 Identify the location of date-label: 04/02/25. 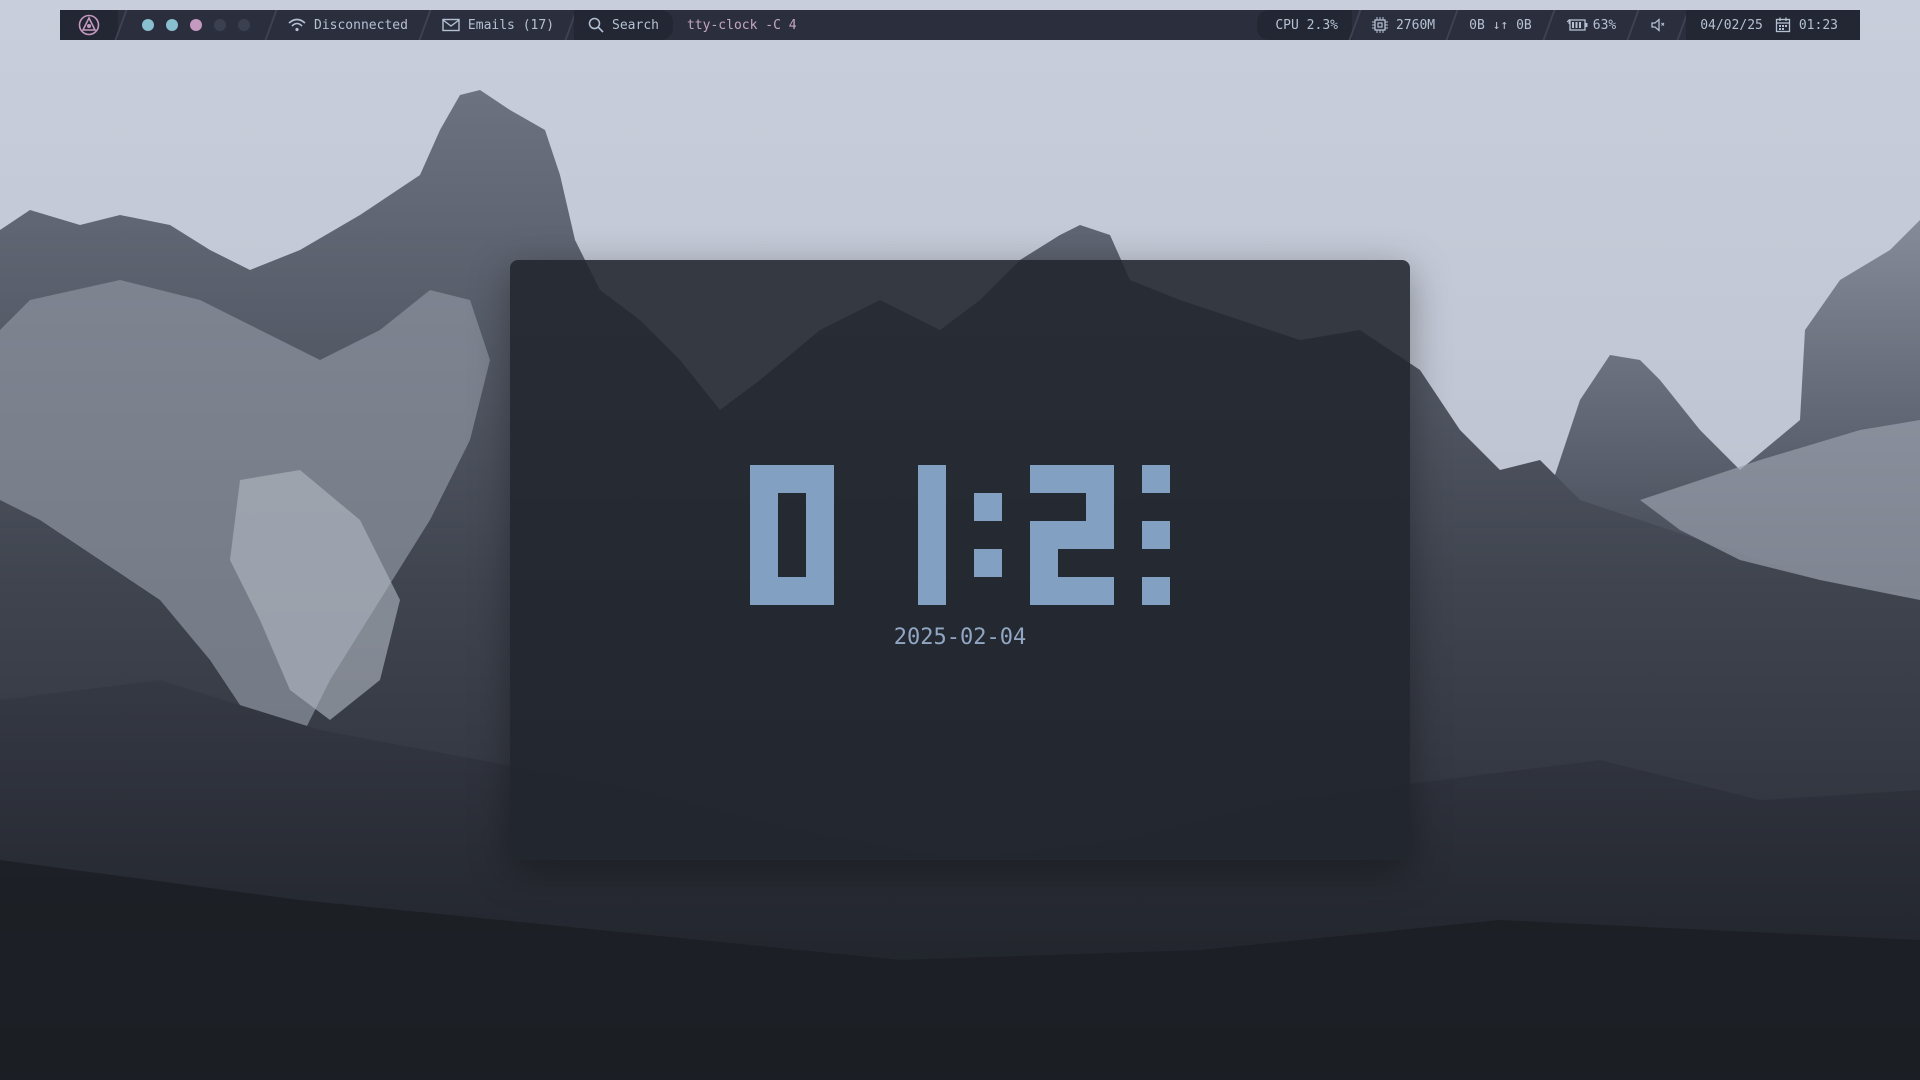
(1731, 25).